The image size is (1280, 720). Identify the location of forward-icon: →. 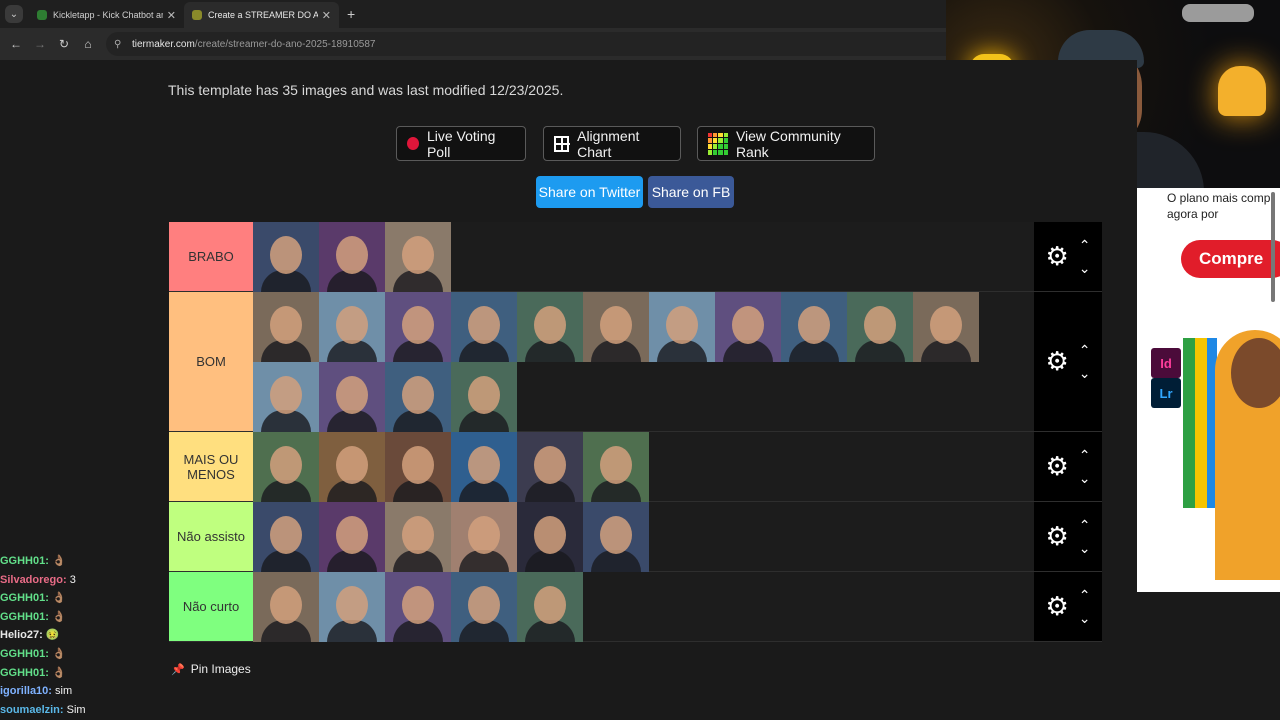
(40, 44).